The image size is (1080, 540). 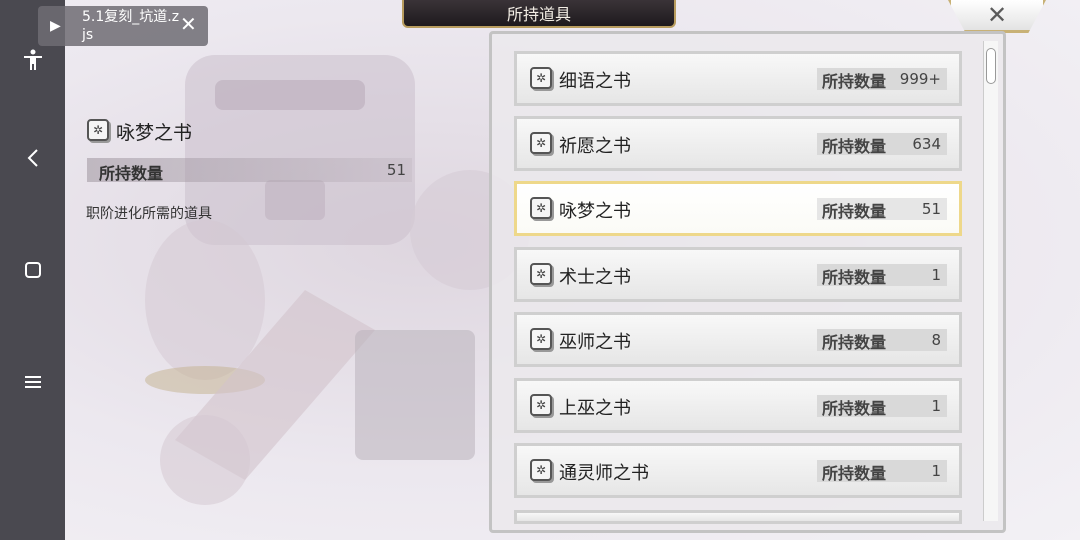 I want to click on menu-icon, so click(x=32, y=382).